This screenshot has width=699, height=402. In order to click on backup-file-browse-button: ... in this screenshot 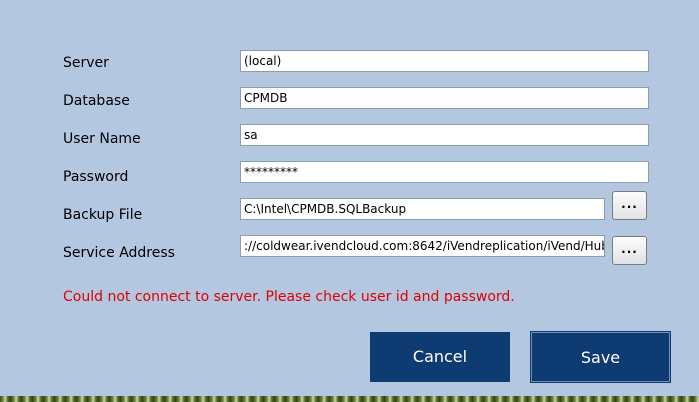, I will do `click(629, 205)`.